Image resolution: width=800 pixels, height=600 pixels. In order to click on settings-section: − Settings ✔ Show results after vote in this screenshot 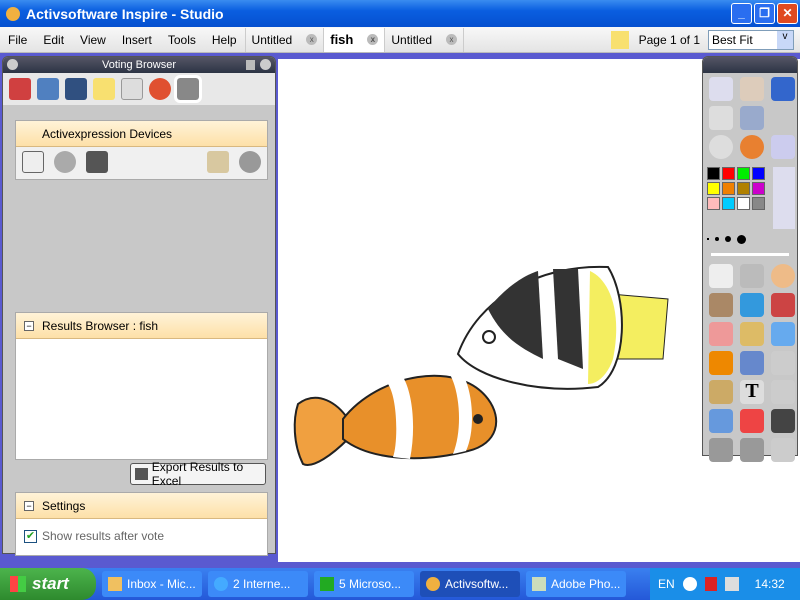, I will do `click(141, 524)`.